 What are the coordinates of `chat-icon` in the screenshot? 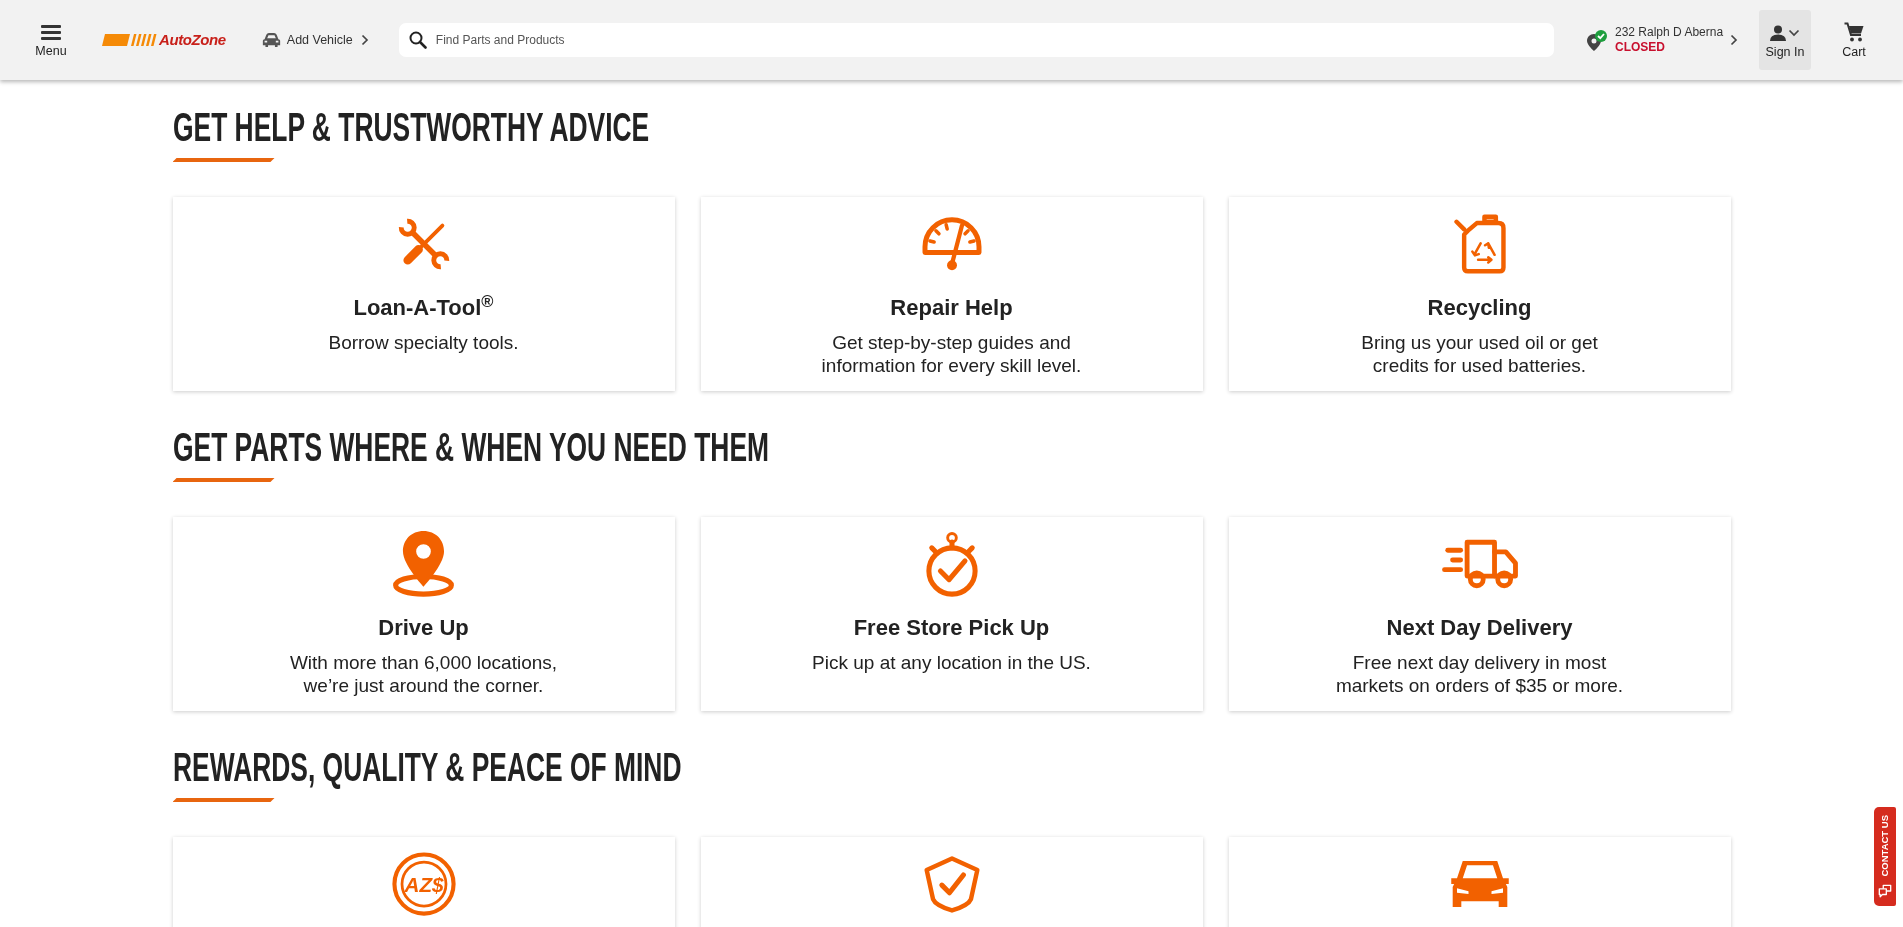 It's located at (1885, 891).